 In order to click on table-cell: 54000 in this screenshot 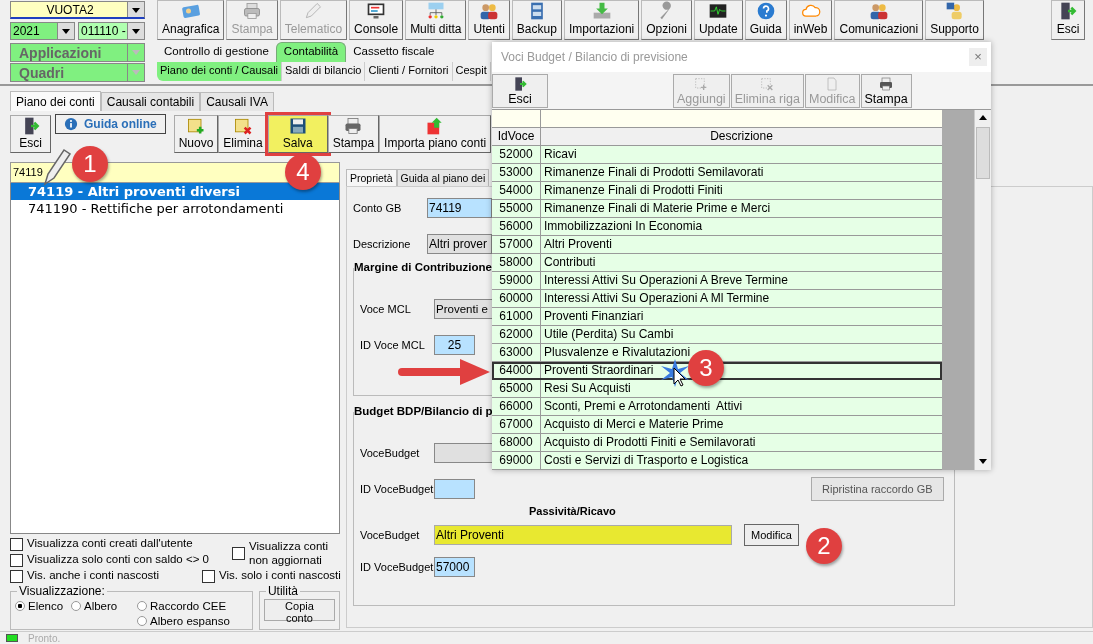, I will do `click(516, 190)`.